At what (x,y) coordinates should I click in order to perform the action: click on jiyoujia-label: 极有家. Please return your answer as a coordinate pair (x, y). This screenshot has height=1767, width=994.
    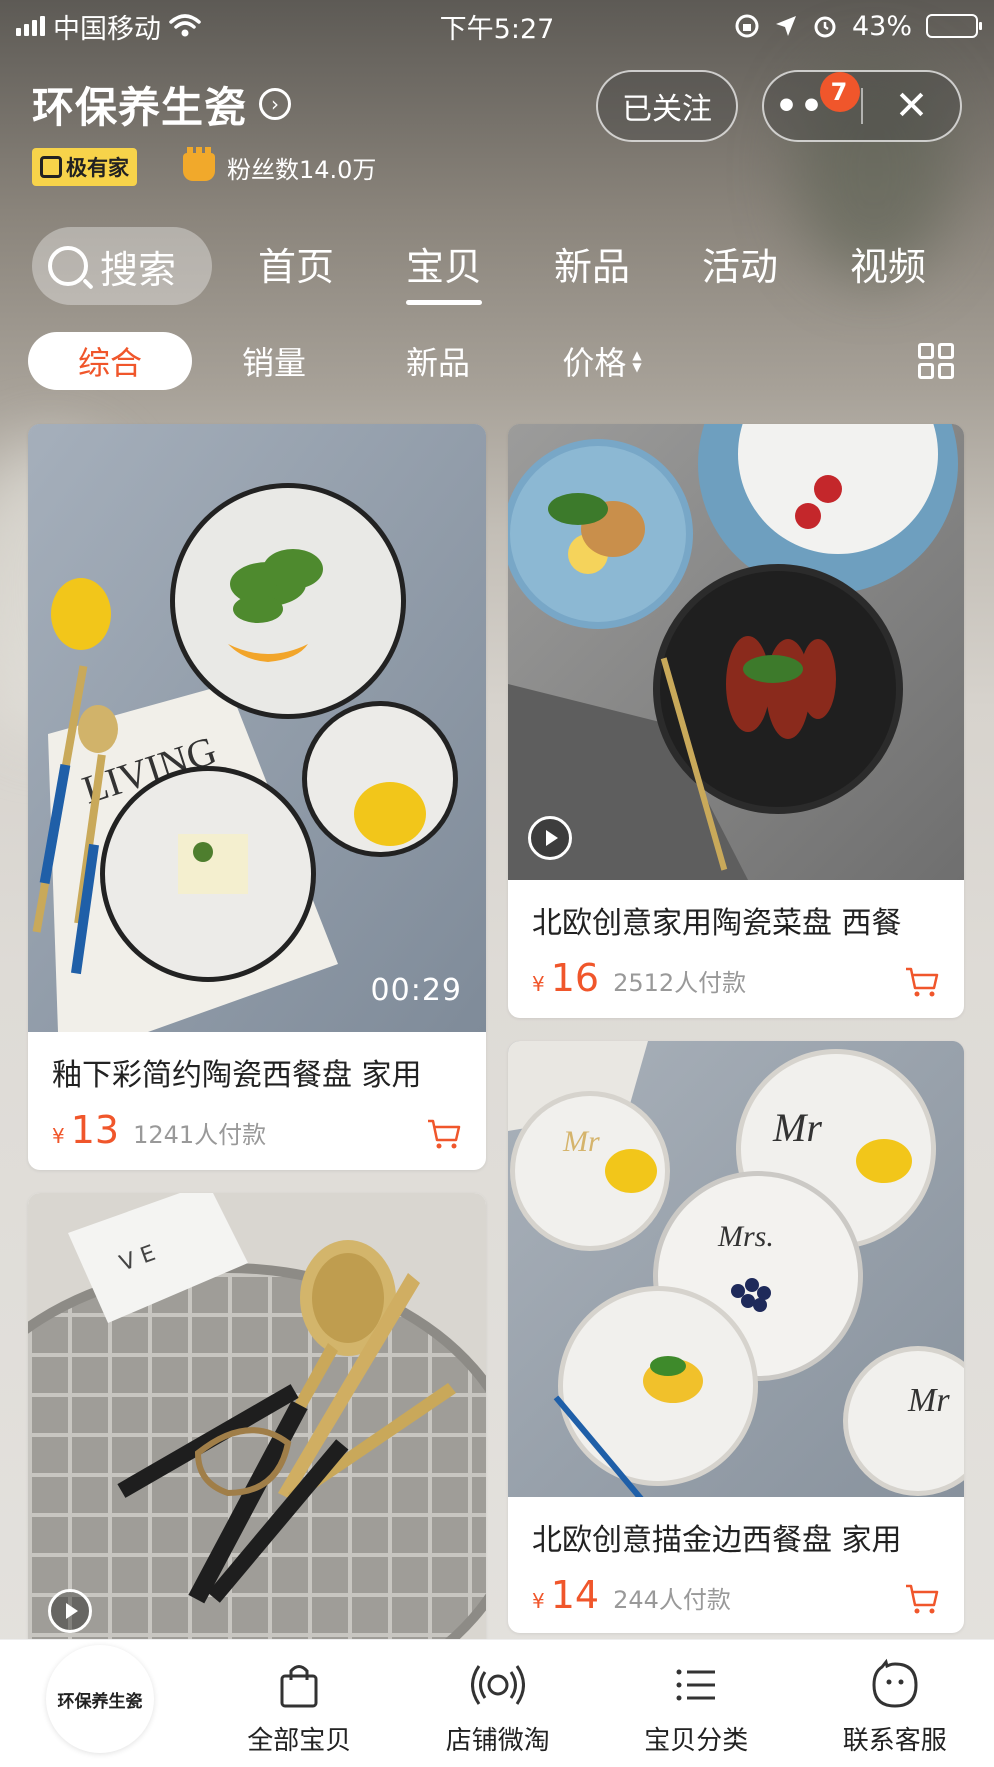
    Looking at the image, I should click on (97, 168).